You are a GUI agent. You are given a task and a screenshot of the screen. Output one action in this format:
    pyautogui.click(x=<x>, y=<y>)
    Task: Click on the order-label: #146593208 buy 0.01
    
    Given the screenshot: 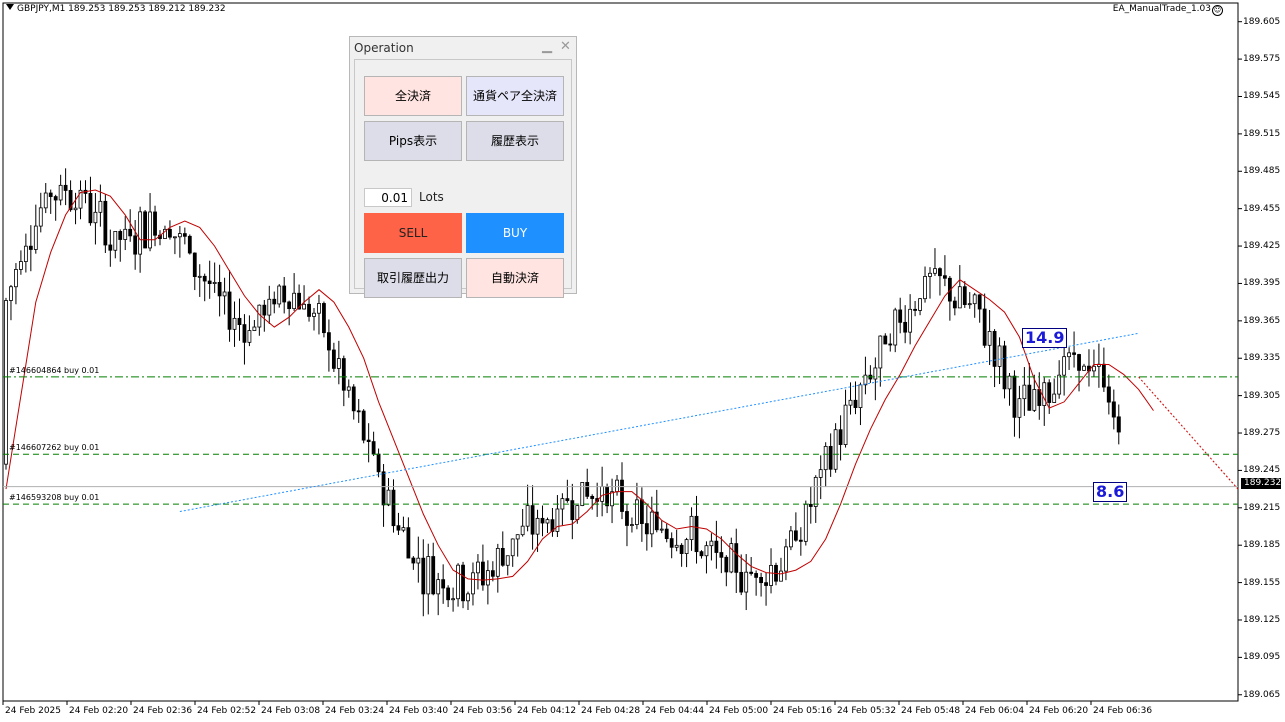 What is the action you would take?
    pyautogui.click(x=54, y=498)
    